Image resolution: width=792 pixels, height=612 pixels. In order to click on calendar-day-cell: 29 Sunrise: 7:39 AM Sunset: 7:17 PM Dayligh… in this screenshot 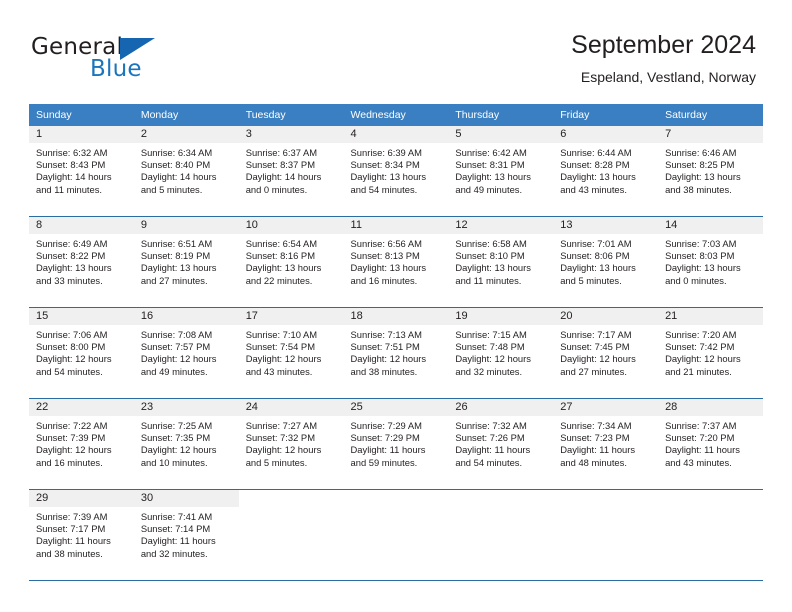, I will do `click(81, 535)`.